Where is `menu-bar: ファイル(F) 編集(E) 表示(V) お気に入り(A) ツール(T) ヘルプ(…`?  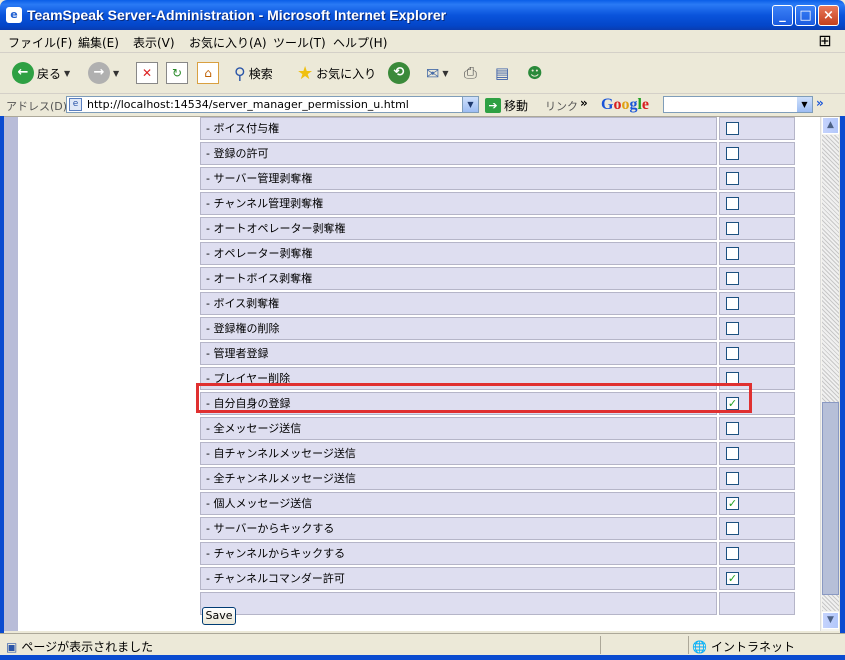 menu-bar: ファイル(F) 編集(E) 表示(V) お気に入り(A) ツール(T) ヘルプ(… is located at coordinates (422, 41).